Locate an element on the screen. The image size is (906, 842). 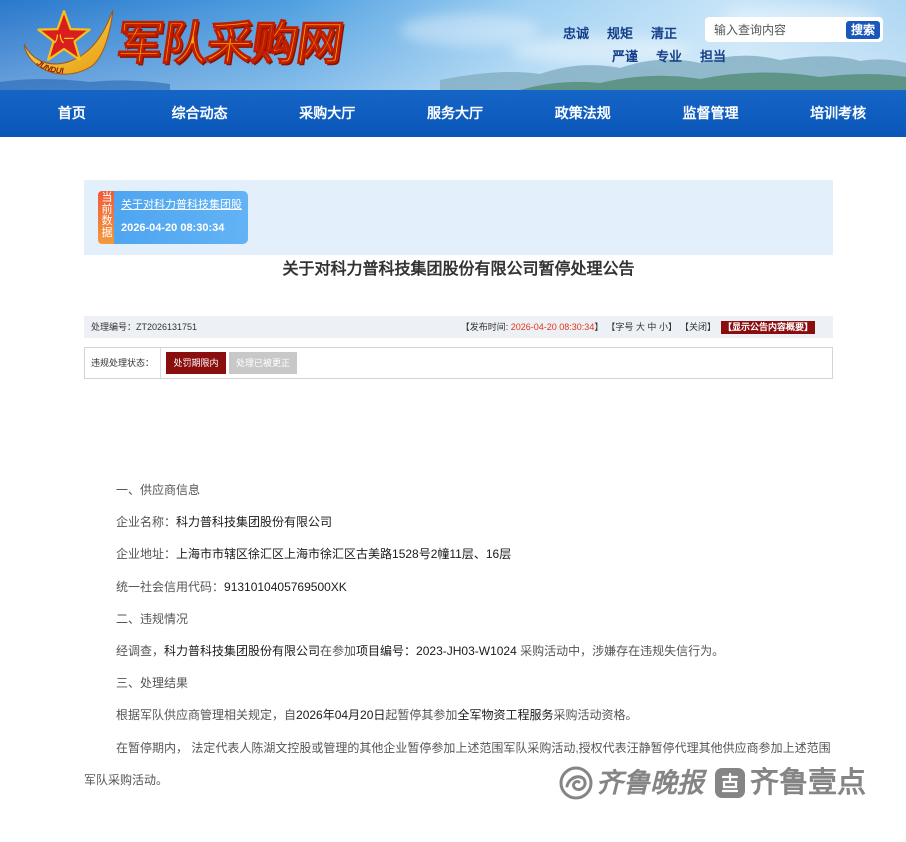
nav-item-news: 综合动态 is located at coordinates (200, 113).